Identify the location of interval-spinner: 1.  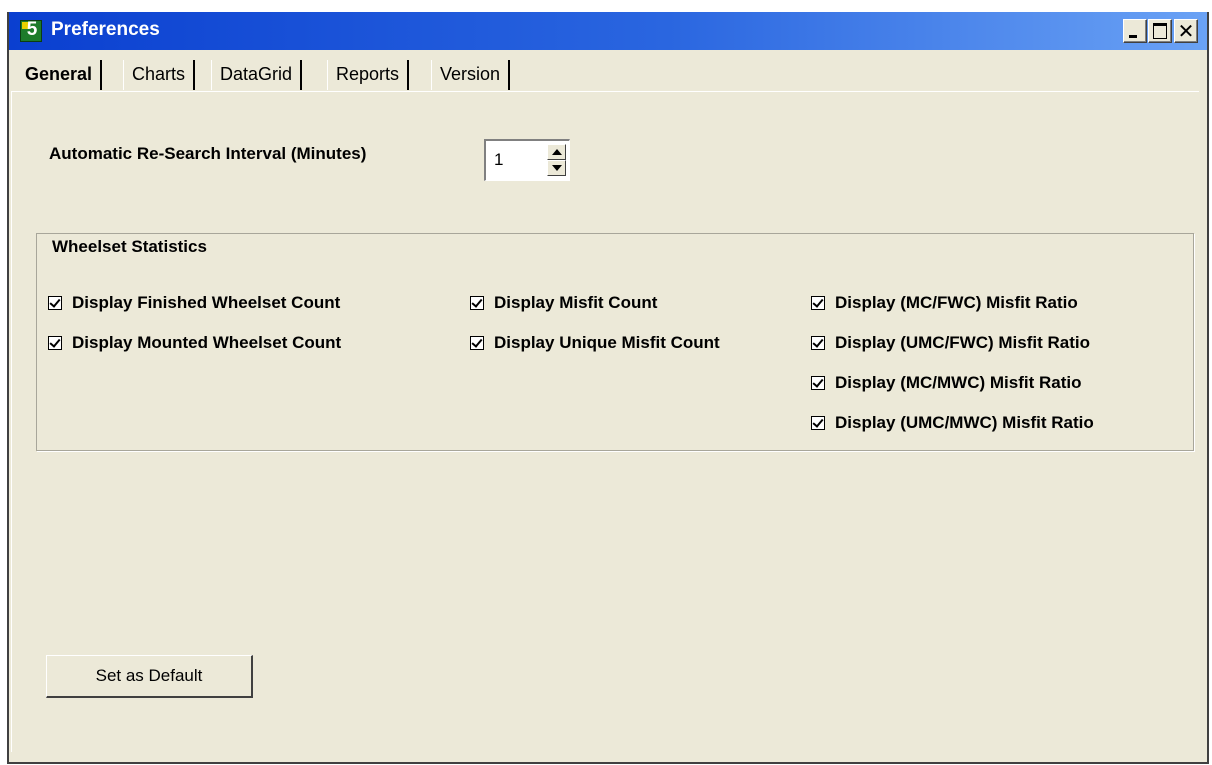
(527, 160).